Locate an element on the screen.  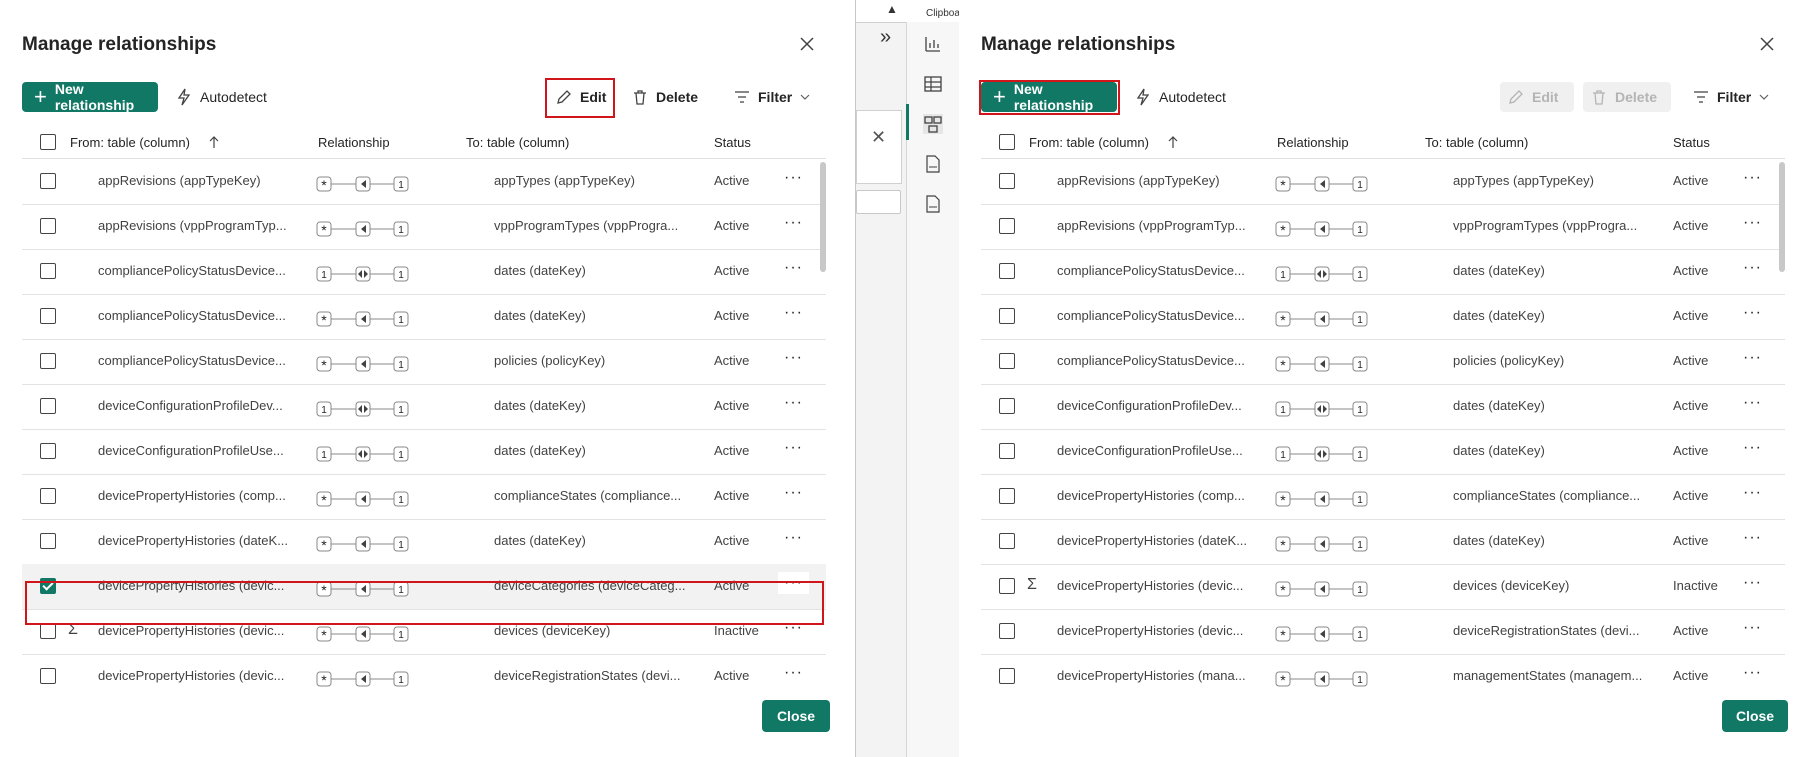
report-view-icon is located at coordinates (933, 44).